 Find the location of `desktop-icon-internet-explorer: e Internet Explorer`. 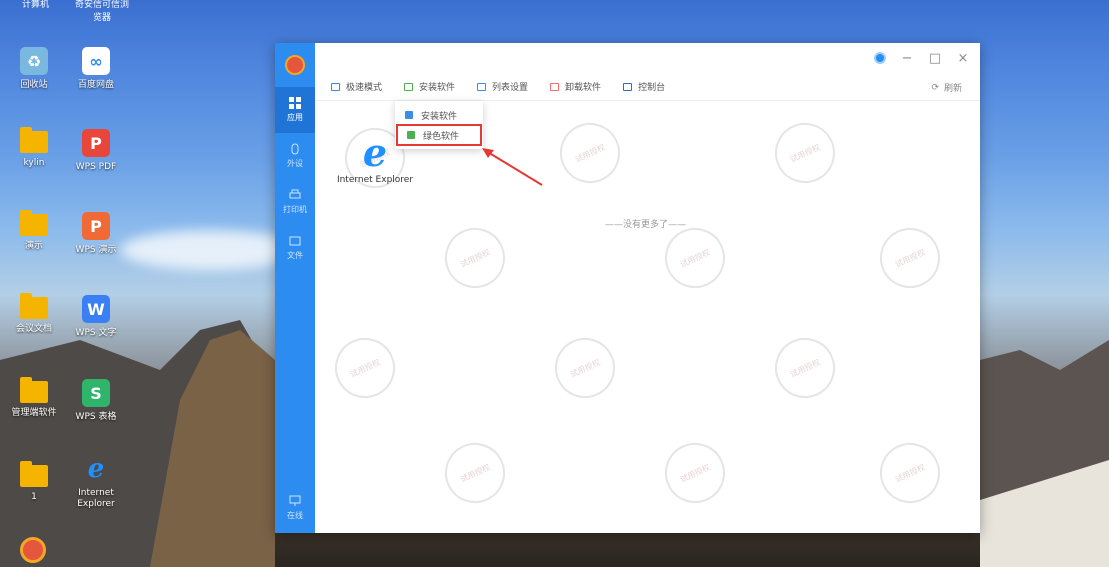

desktop-icon-internet-explorer: e Internet Explorer is located at coordinates (96, 482).